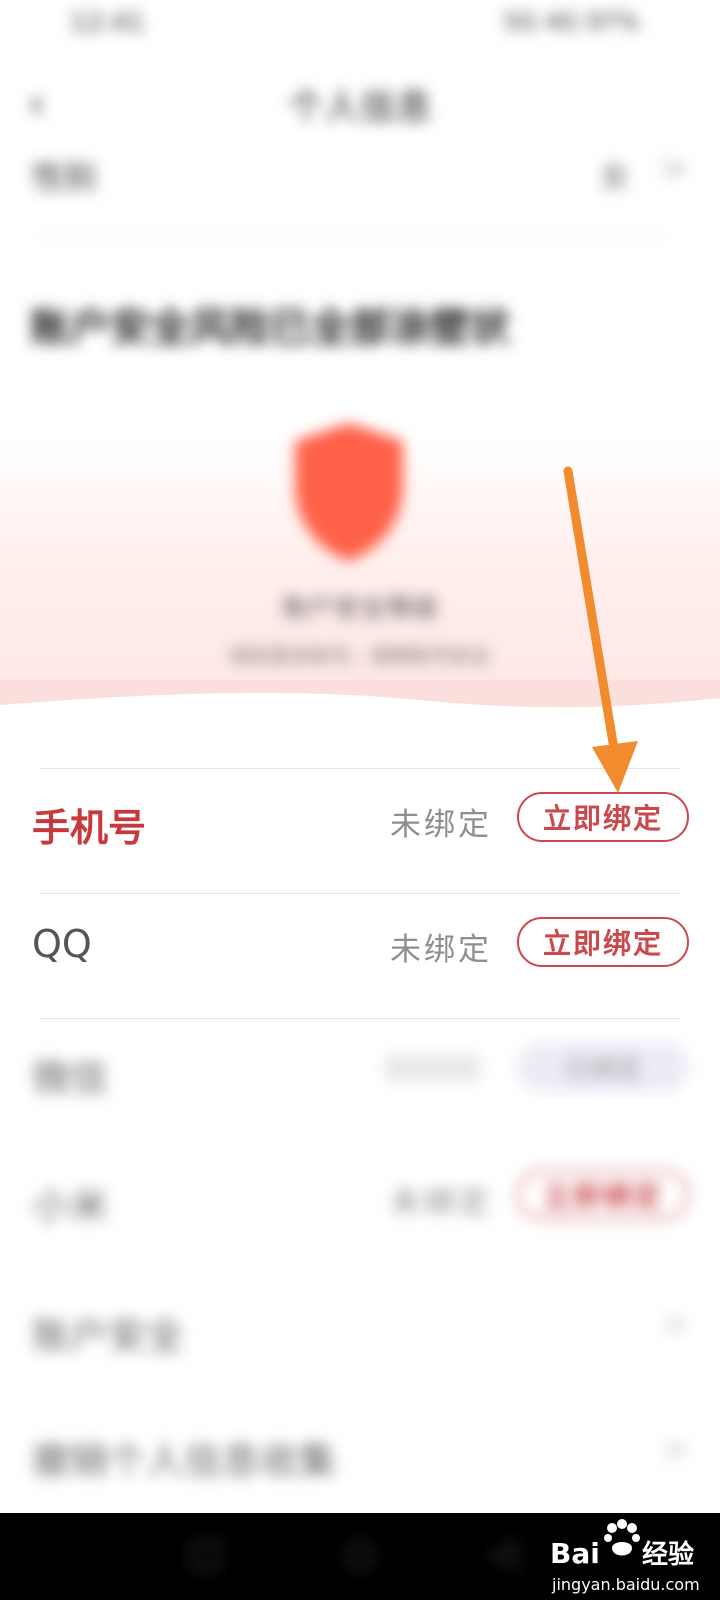 Image resolution: width=720 pixels, height=1600 pixels. Describe the element at coordinates (70, 1078) in the screenshot. I see `wechat-label: 微信` at that location.